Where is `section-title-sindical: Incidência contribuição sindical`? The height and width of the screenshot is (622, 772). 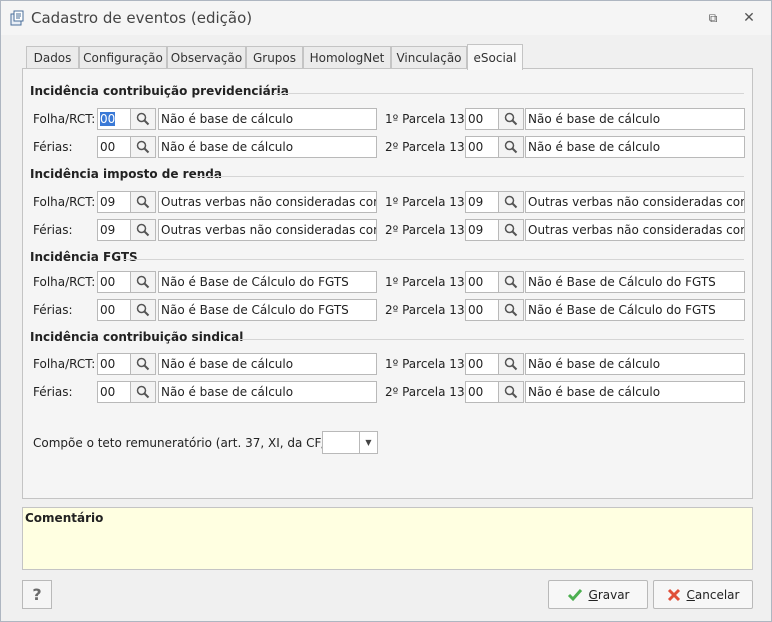
section-title-sindical: Incidência contribuição sindical is located at coordinates (137, 337).